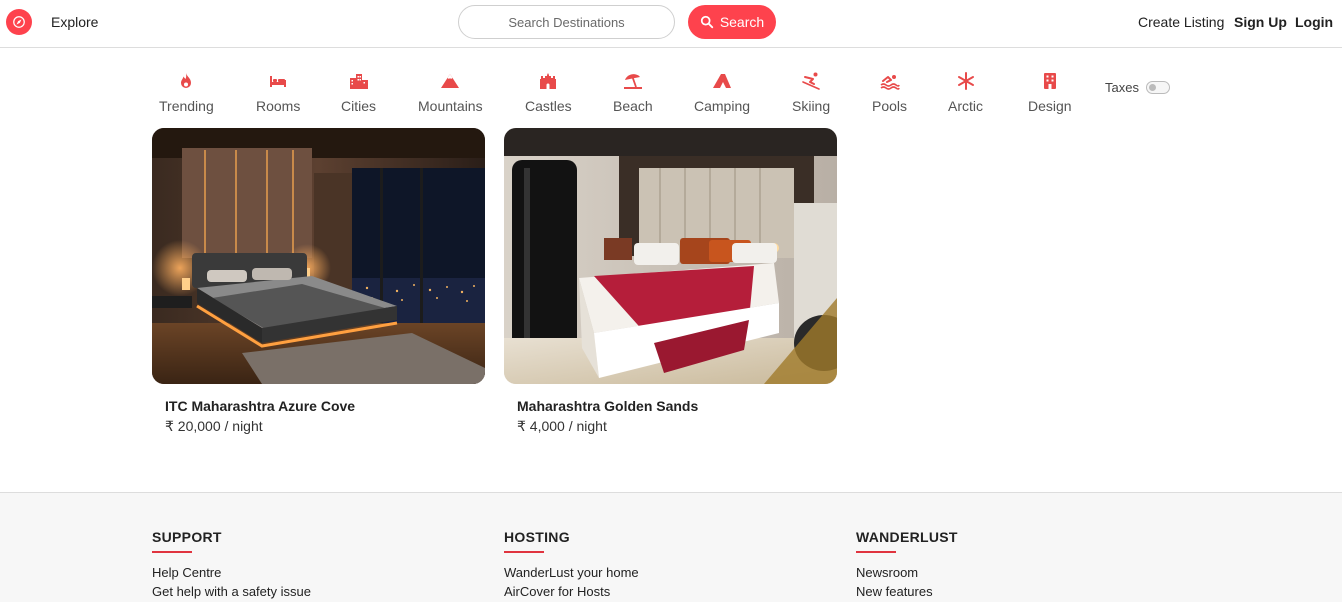 The width and height of the screenshot is (1342, 602). I want to click on search-button: Search, so click(732, 22).